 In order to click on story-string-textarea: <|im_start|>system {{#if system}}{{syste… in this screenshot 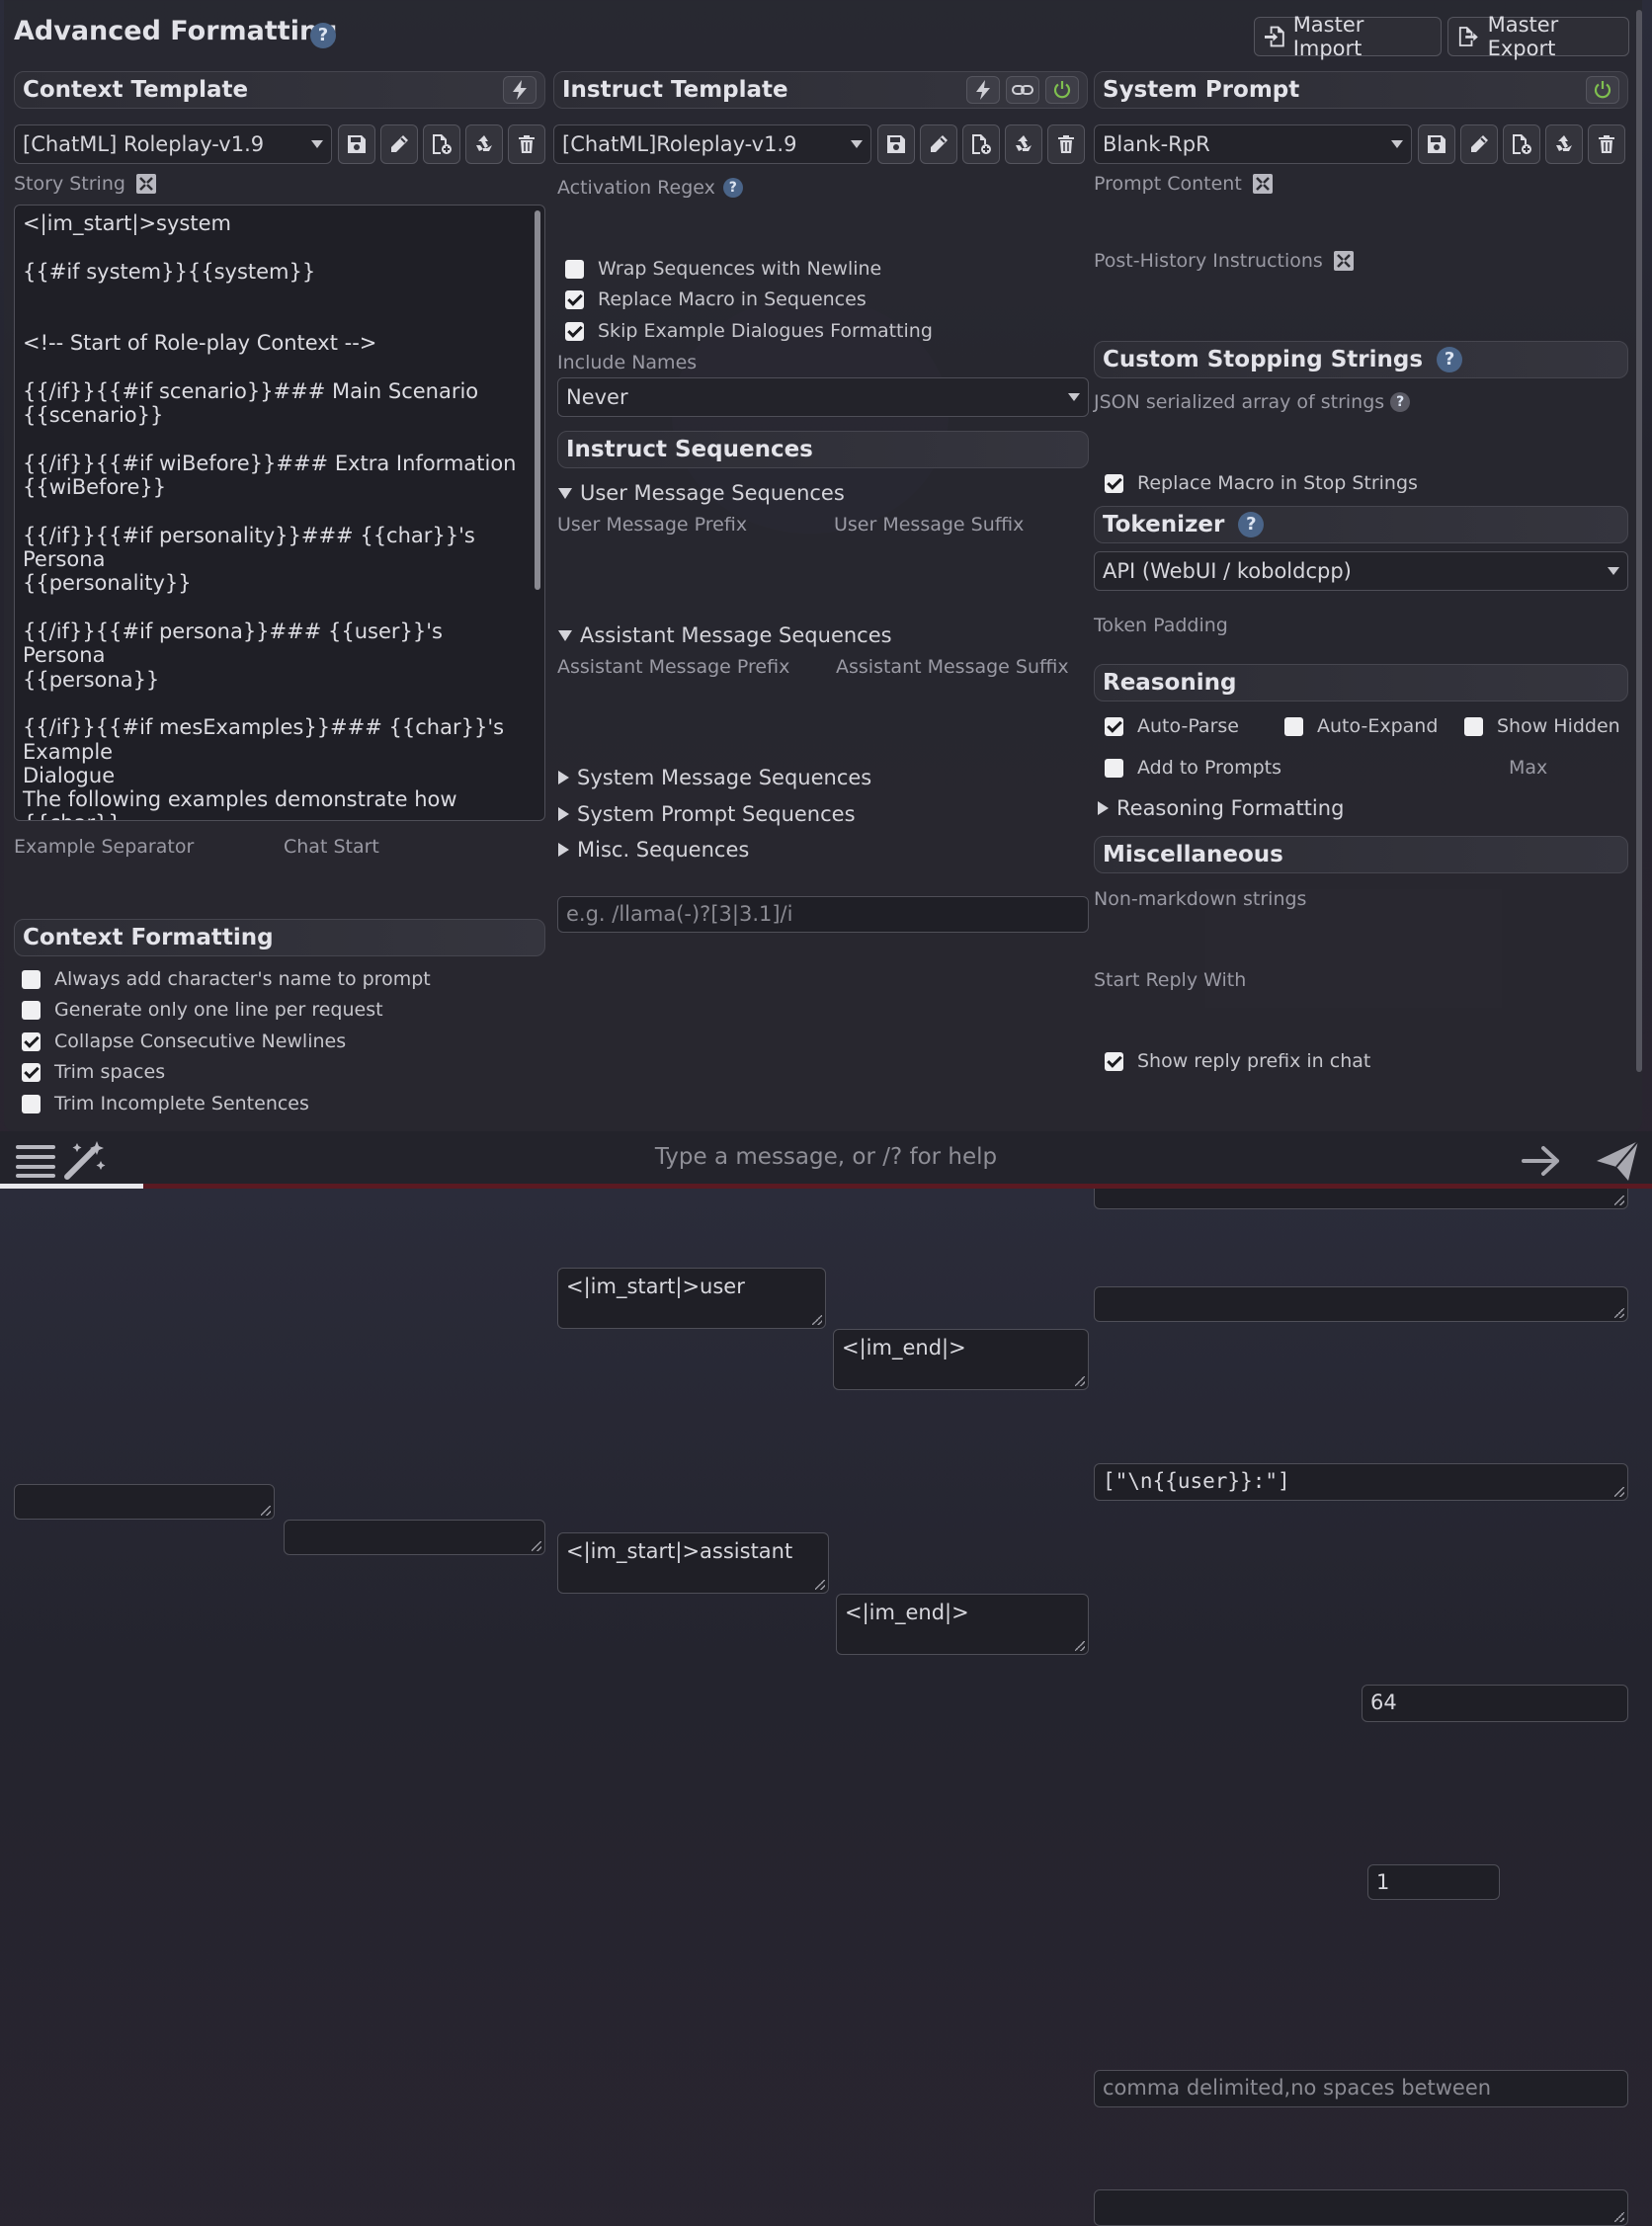, I will do `click(279, 513)`.